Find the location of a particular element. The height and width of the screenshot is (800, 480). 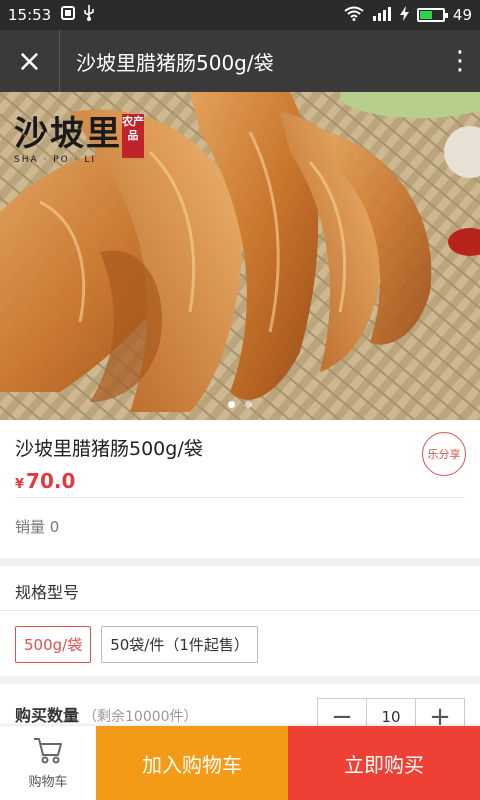

signal-icon is located at coordinates (382, 15).